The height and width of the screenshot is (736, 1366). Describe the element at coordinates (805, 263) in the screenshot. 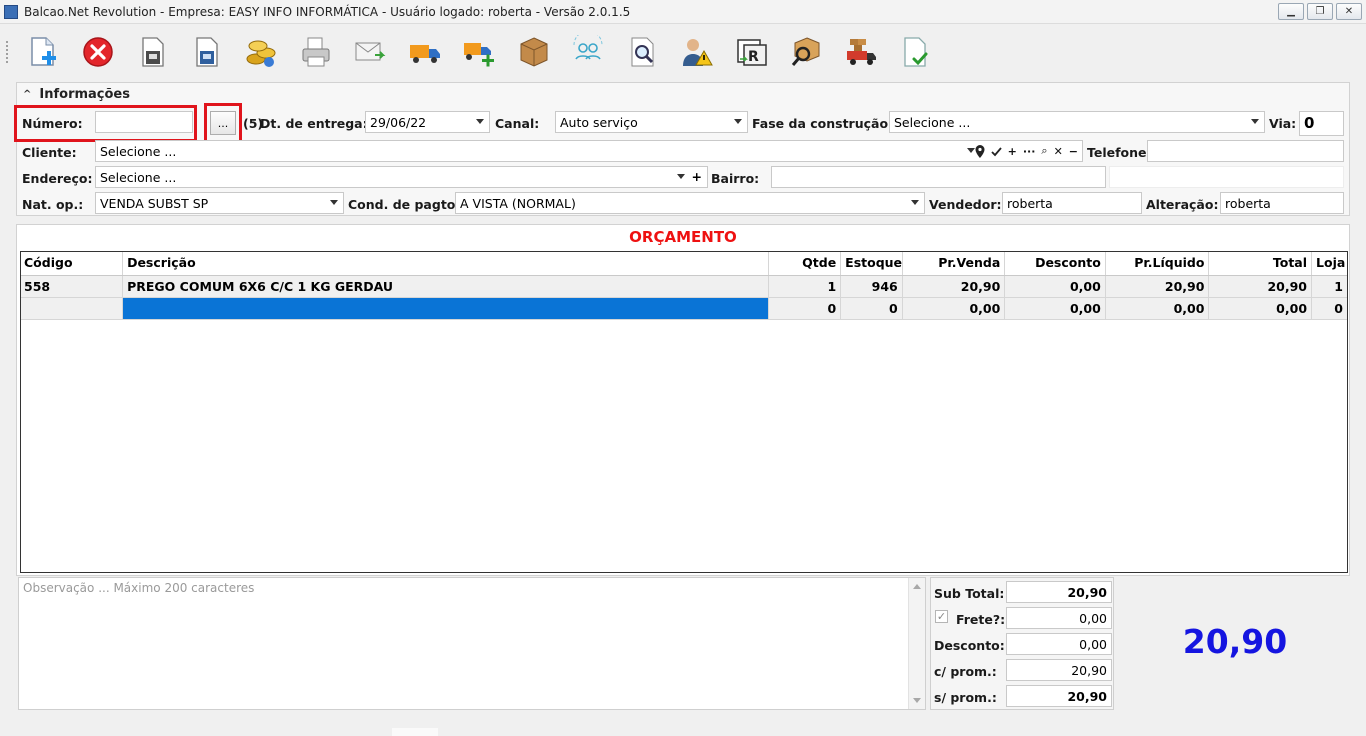

I see `col-qtde: Qtde` at that location.